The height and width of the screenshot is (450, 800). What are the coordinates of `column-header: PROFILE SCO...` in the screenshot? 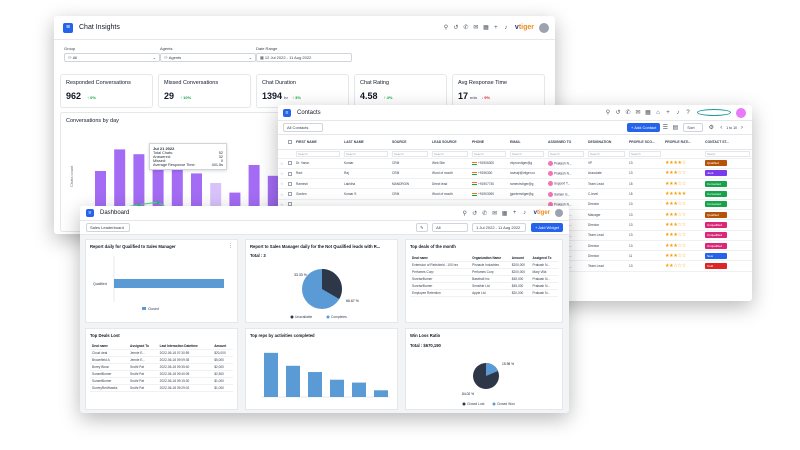 It's located at (645, 142).